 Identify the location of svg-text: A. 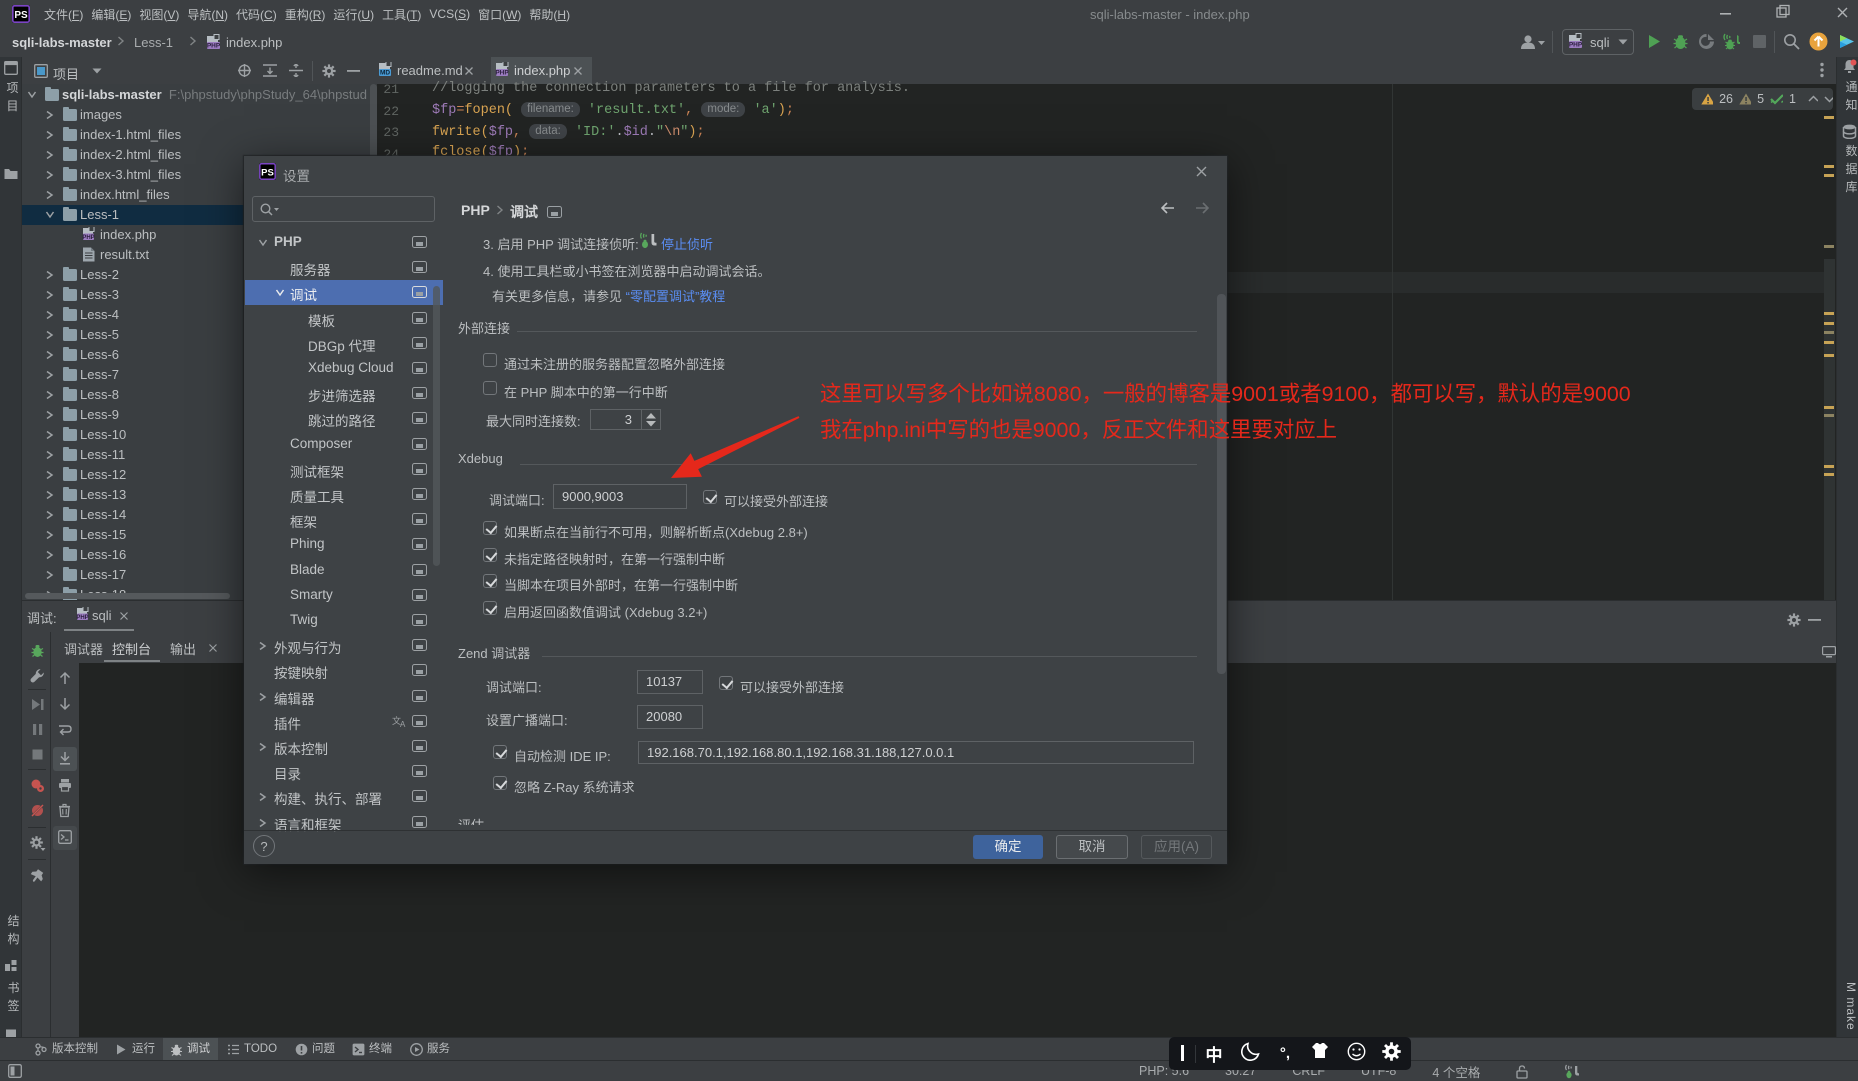
(403, 724).